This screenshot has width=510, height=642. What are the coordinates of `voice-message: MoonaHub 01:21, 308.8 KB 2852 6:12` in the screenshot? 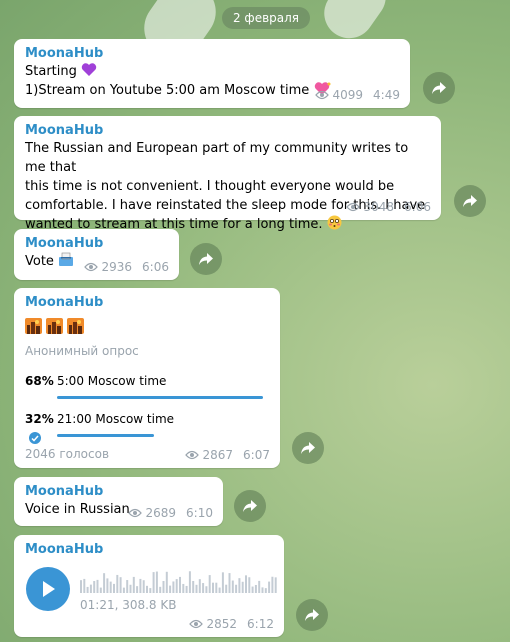 It's located at (149, 586).